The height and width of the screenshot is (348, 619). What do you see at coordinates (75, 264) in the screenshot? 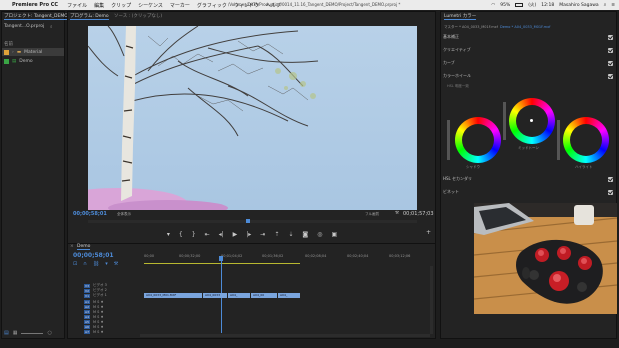
I see `nest-icon: ⊡` at bounding box center [75, 264].